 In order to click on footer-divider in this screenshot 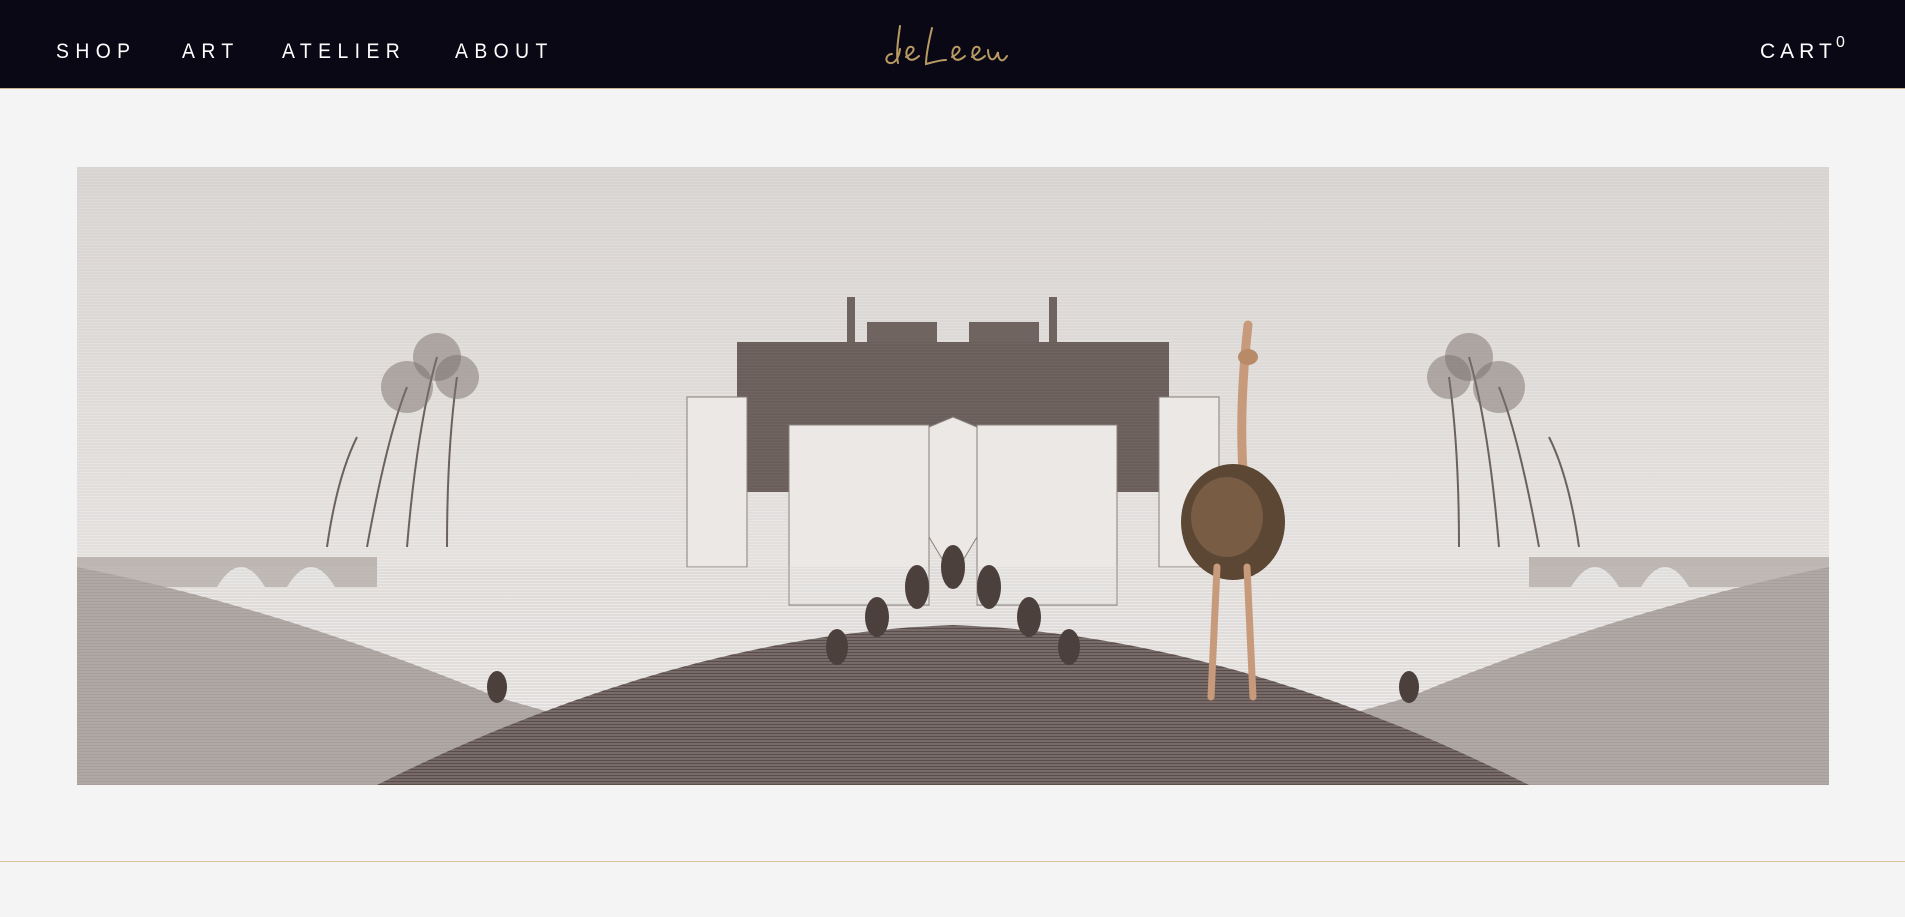, I will do `click(952, 861)`.